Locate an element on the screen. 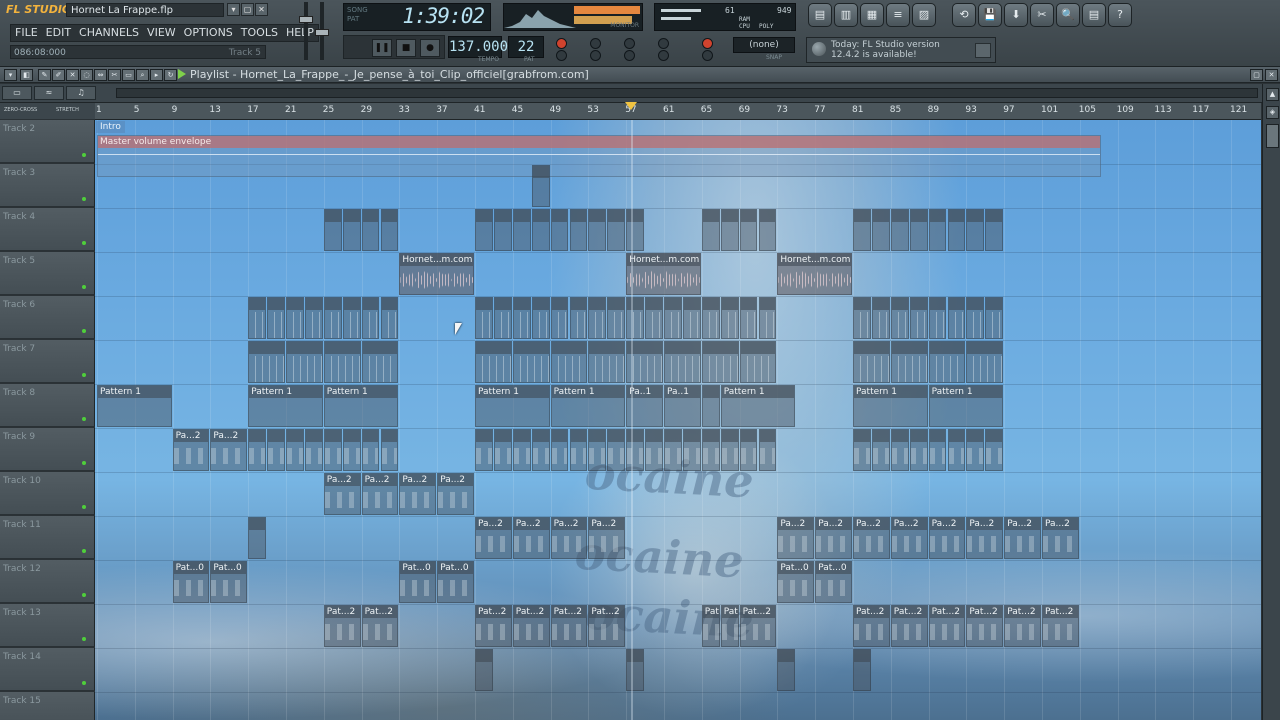 The height and width of the screenshot is (720, 1280). volume-knob is located at coordinates (306, 19).